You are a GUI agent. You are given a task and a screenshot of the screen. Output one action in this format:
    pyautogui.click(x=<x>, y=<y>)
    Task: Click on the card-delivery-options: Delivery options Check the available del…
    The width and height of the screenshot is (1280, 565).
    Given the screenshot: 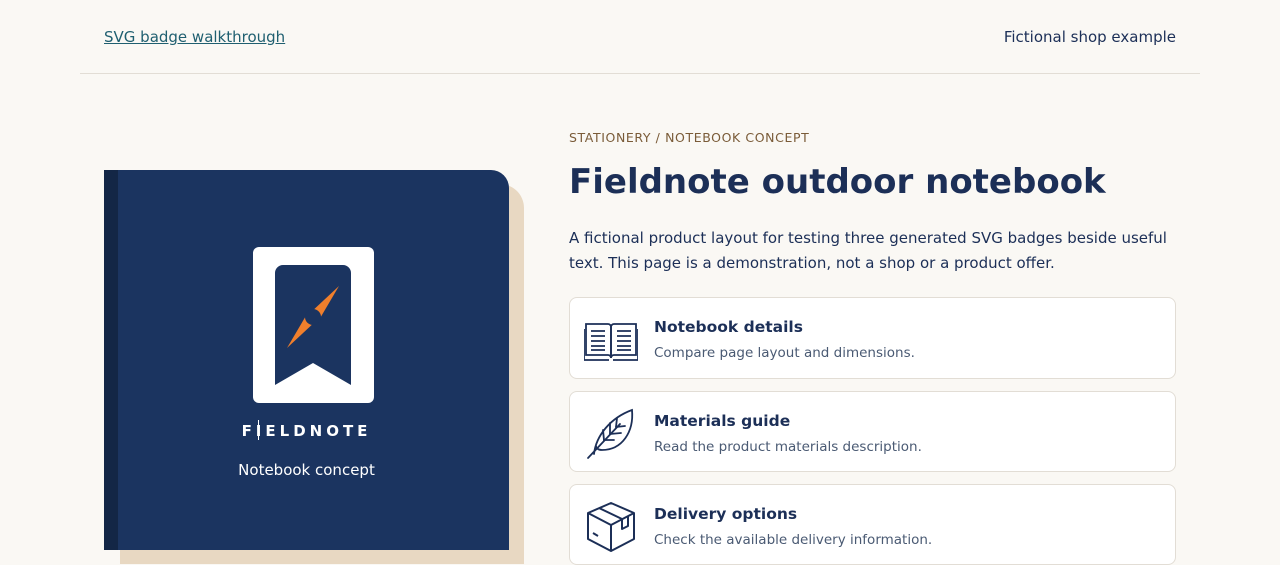 What is the action you would take?
    pyautogui.click(x=872, y=524)
    